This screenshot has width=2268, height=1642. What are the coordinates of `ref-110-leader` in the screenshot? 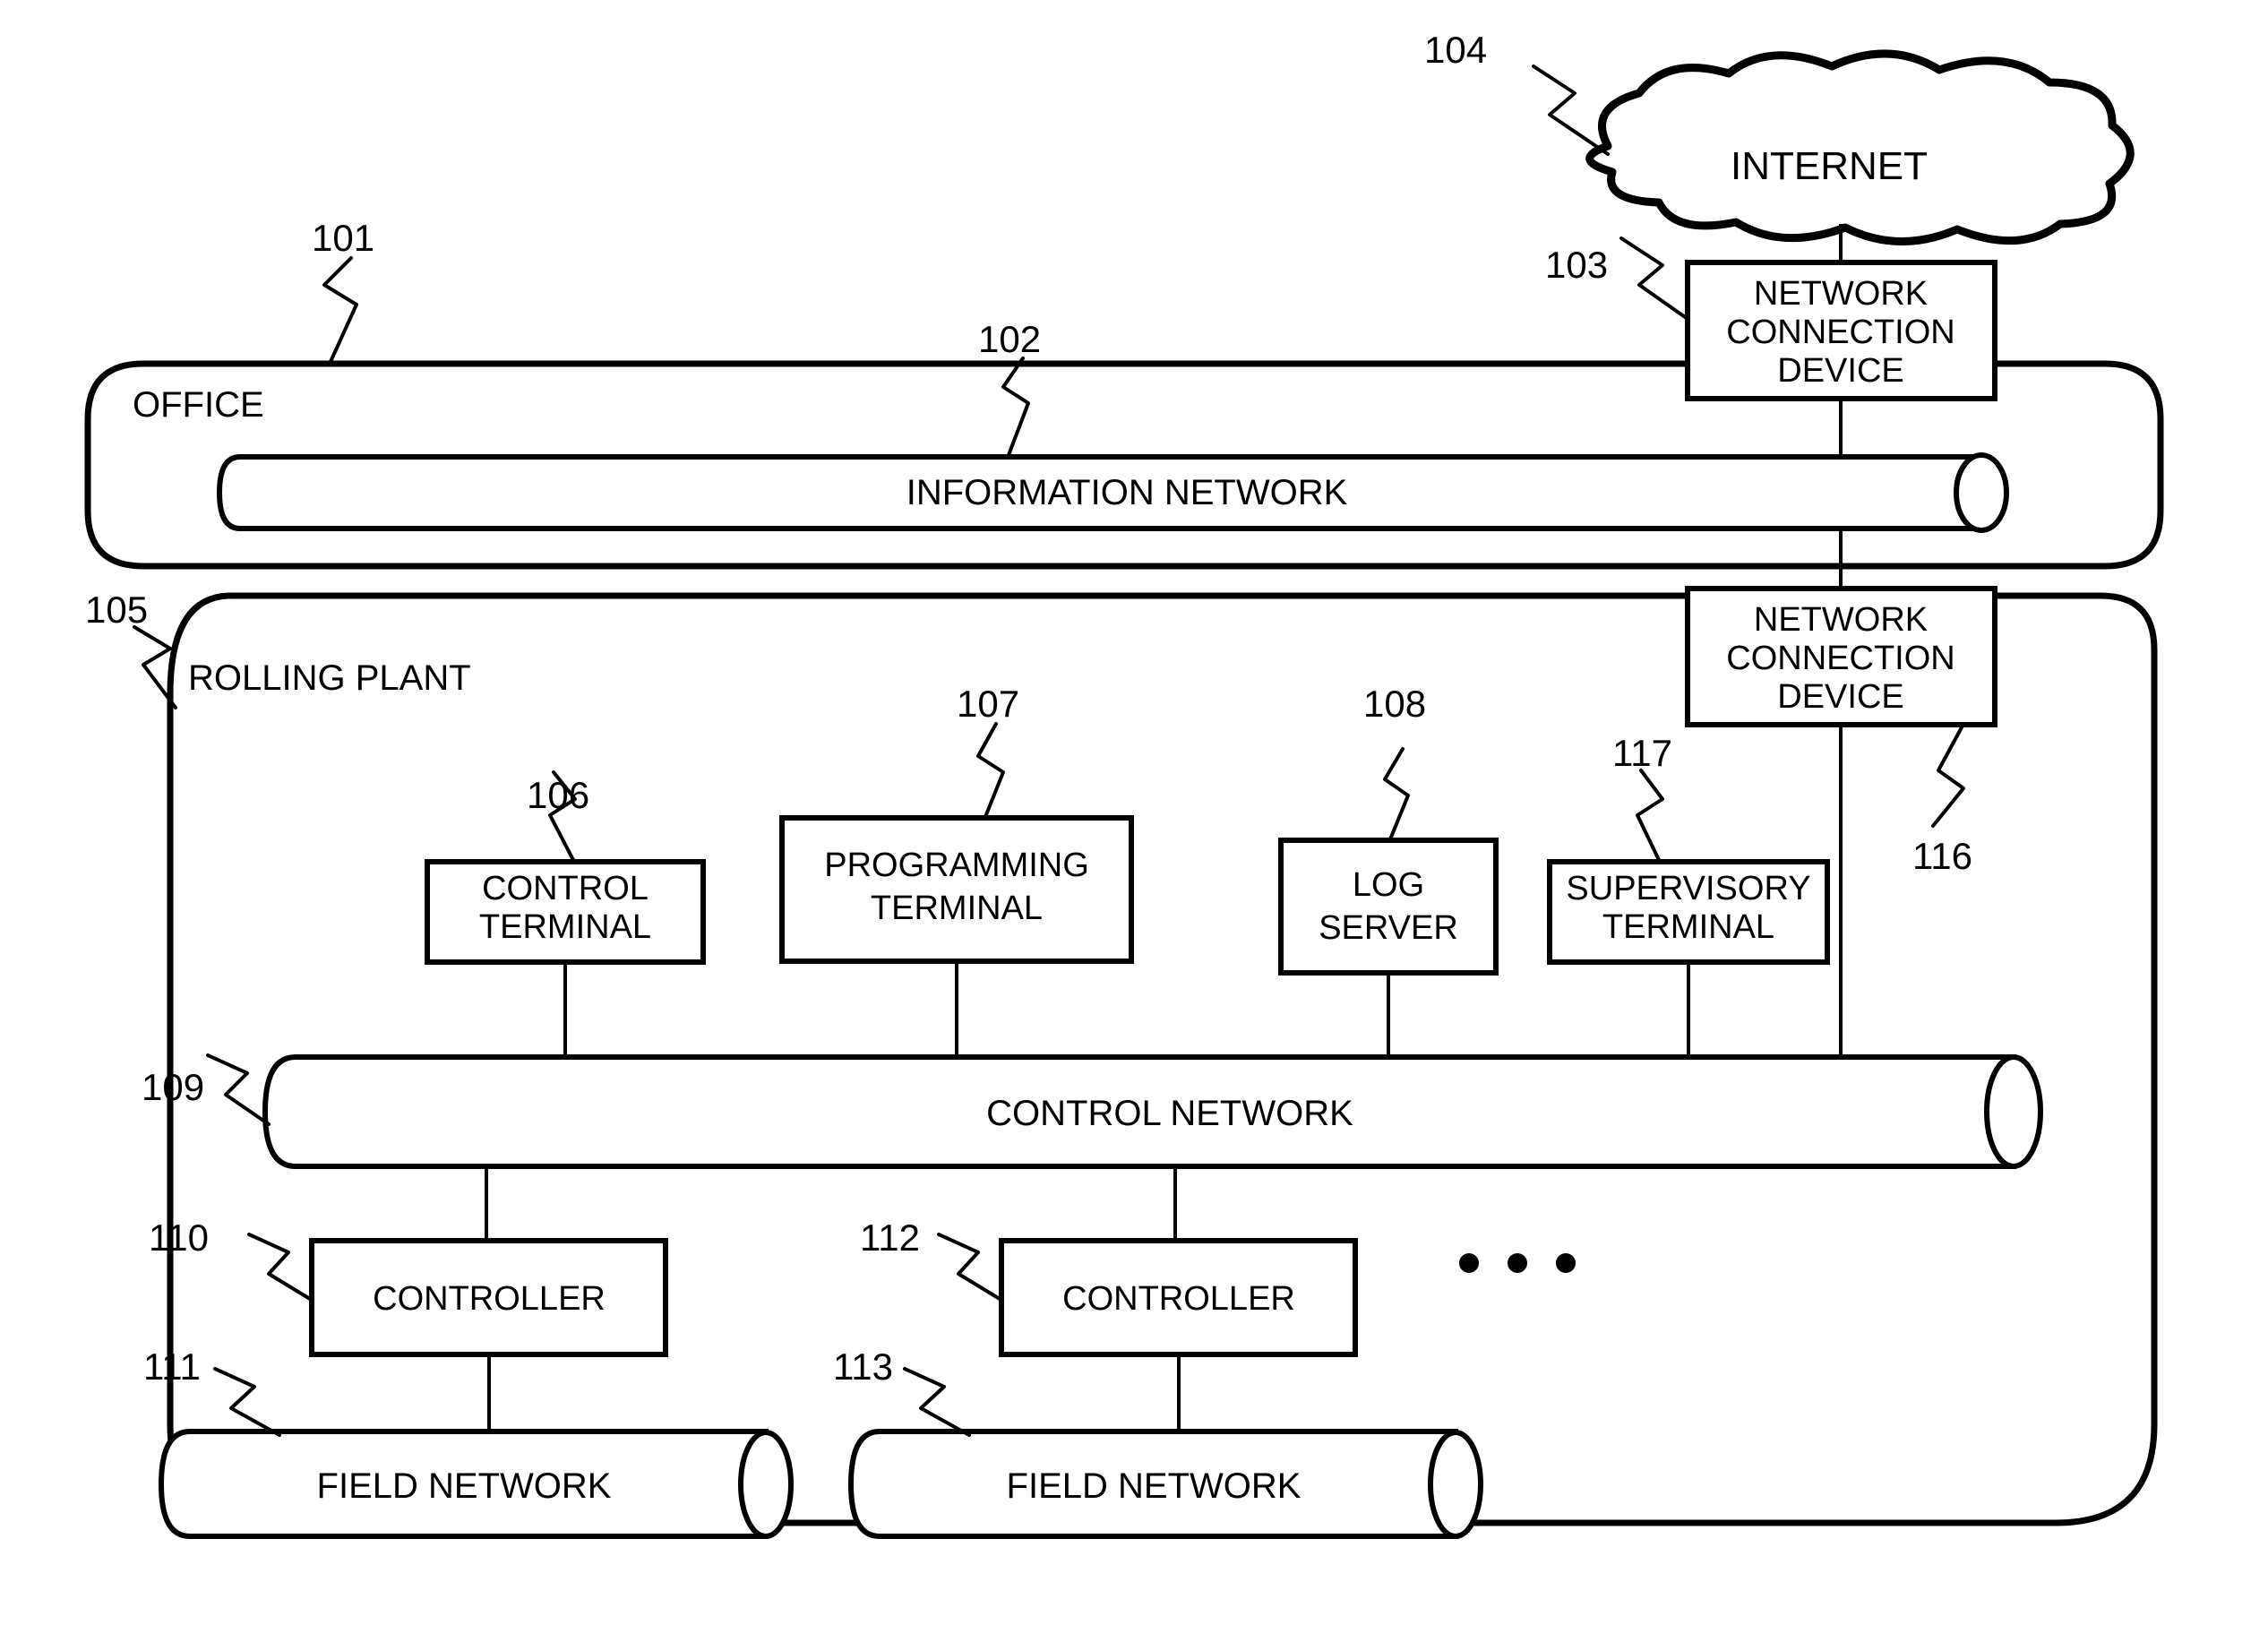 It's located at (279, 1267).